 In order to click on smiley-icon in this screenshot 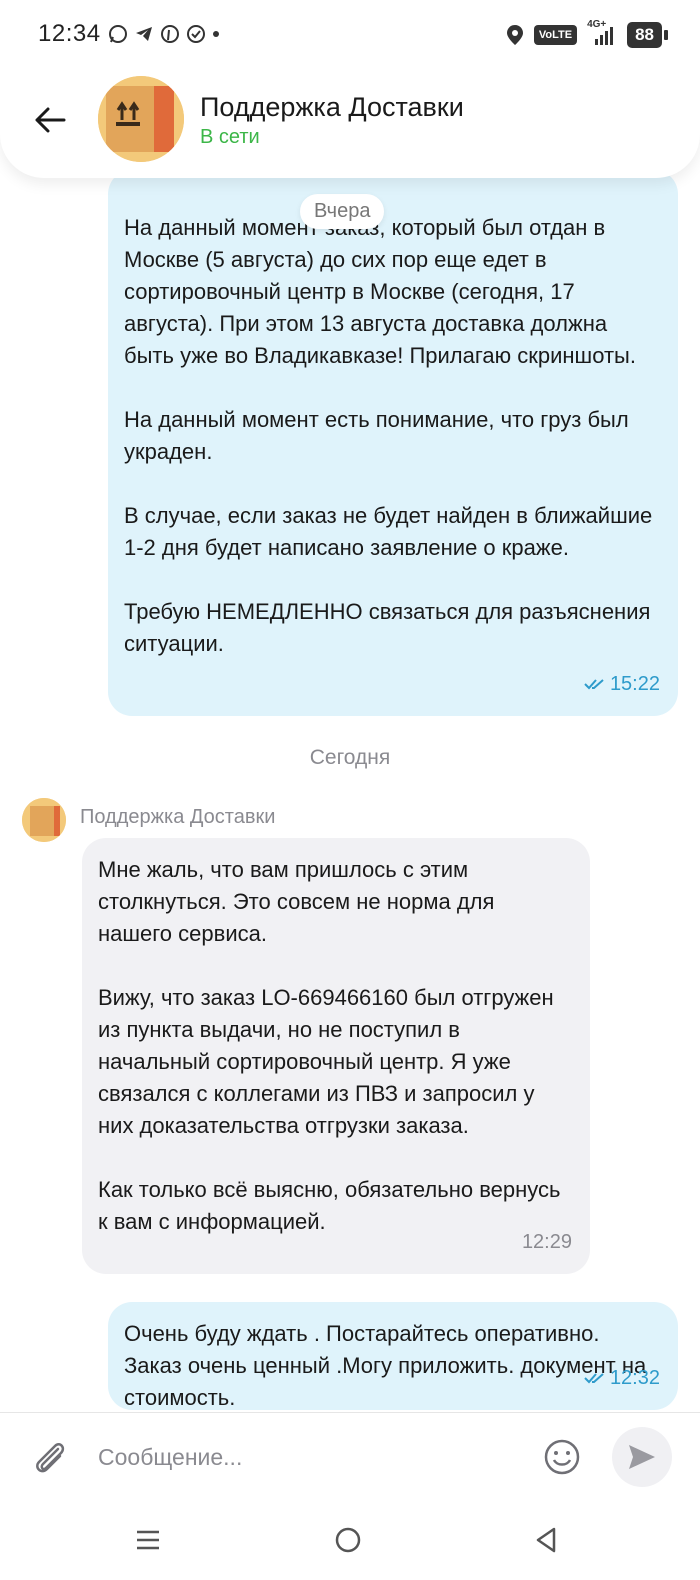, I will do `click(562, 1457)`.